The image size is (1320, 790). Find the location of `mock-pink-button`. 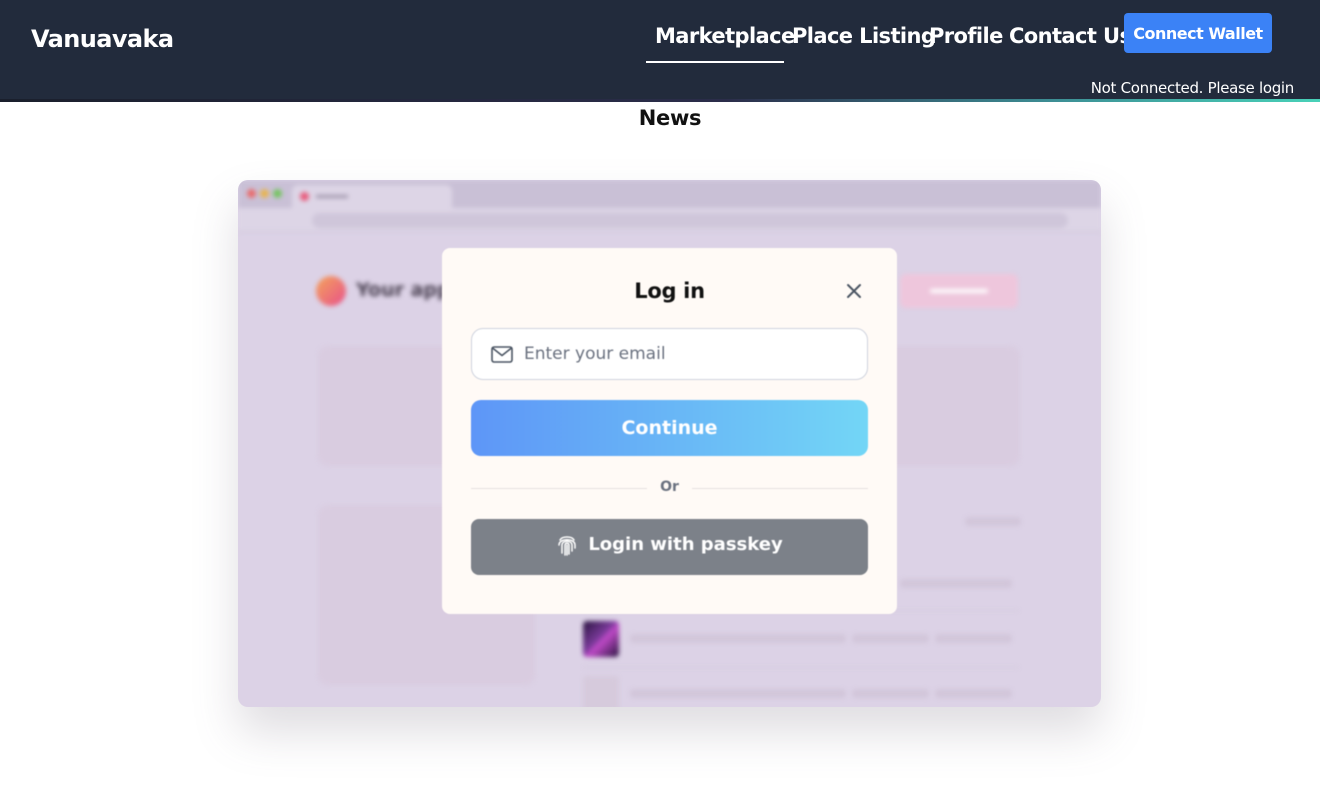

mock-pink-button is located at coordinates (959, 291).